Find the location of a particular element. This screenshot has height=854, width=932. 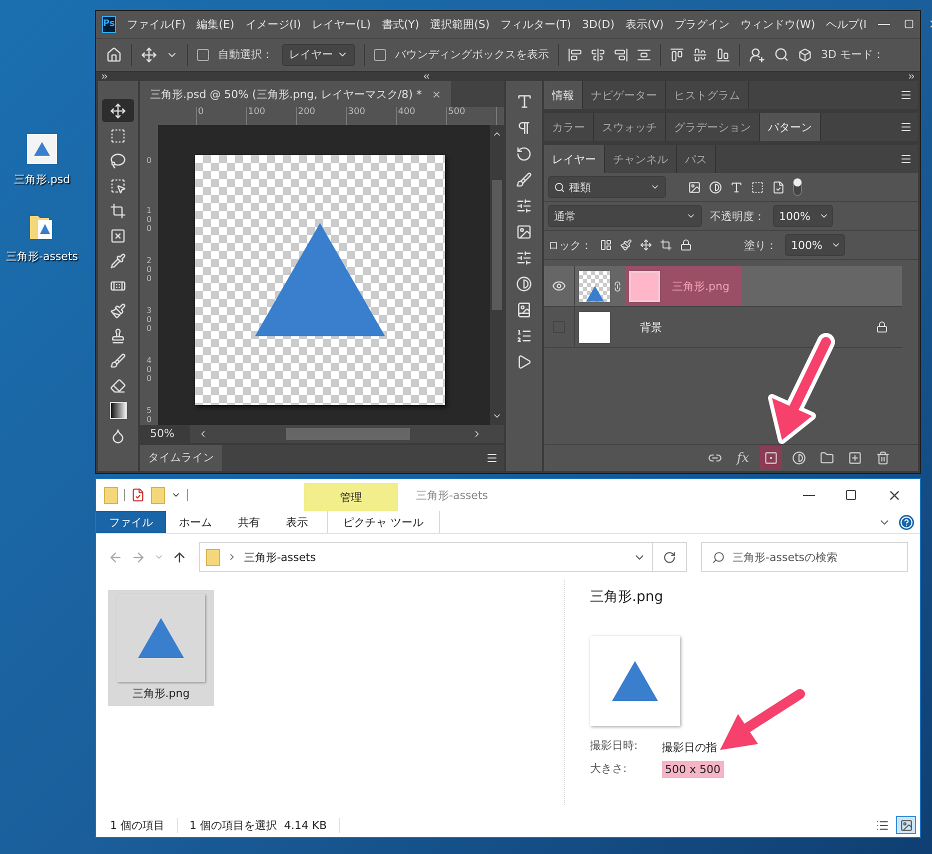

menu-item: レイヤー(L) is located at coordinates (341, 24).